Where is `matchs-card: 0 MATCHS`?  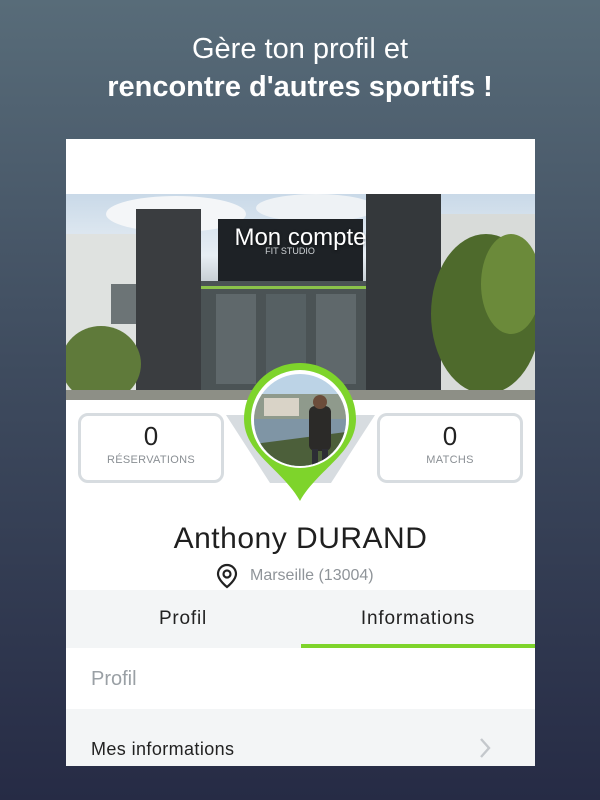
matchs-card: 0 MATCHS is located at coordinates (450, 448).